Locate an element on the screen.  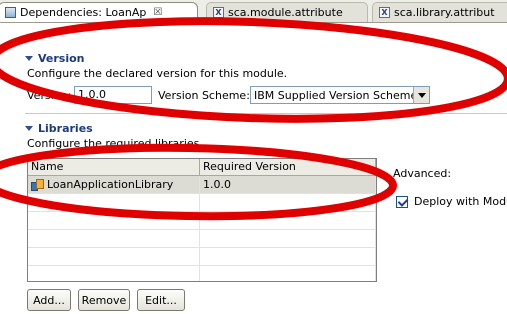
tab-sca-module-attribute: X sca.module.attribute is located at coordinates (287, 12).